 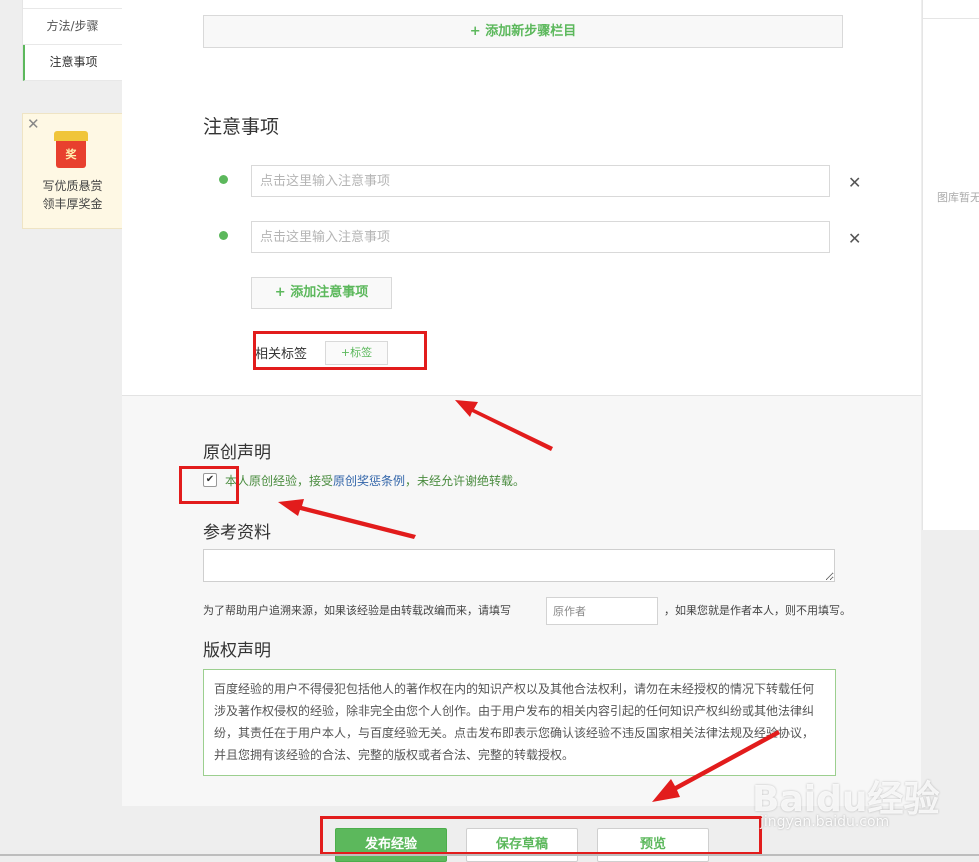 What do you see at coordinates (757, 610) in the screenshot?
I see `reference-hint-after: ，如果您就是作者本人，则不用填写。` at bounding box center [757, 610].